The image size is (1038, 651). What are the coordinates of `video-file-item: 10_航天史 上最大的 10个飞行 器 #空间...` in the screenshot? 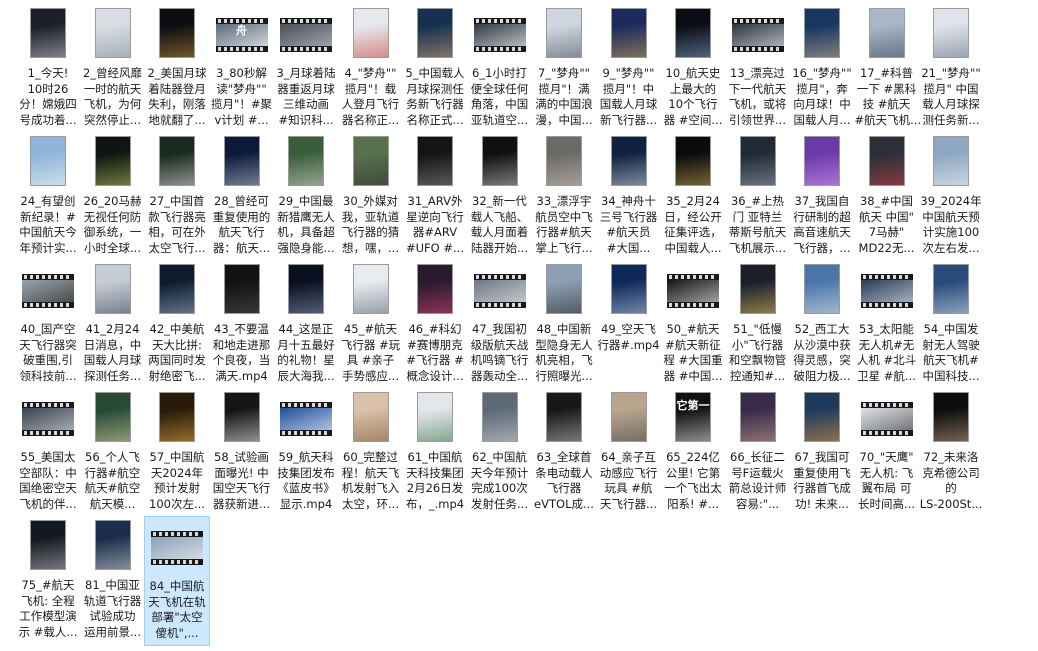 It's located at (693, 69).